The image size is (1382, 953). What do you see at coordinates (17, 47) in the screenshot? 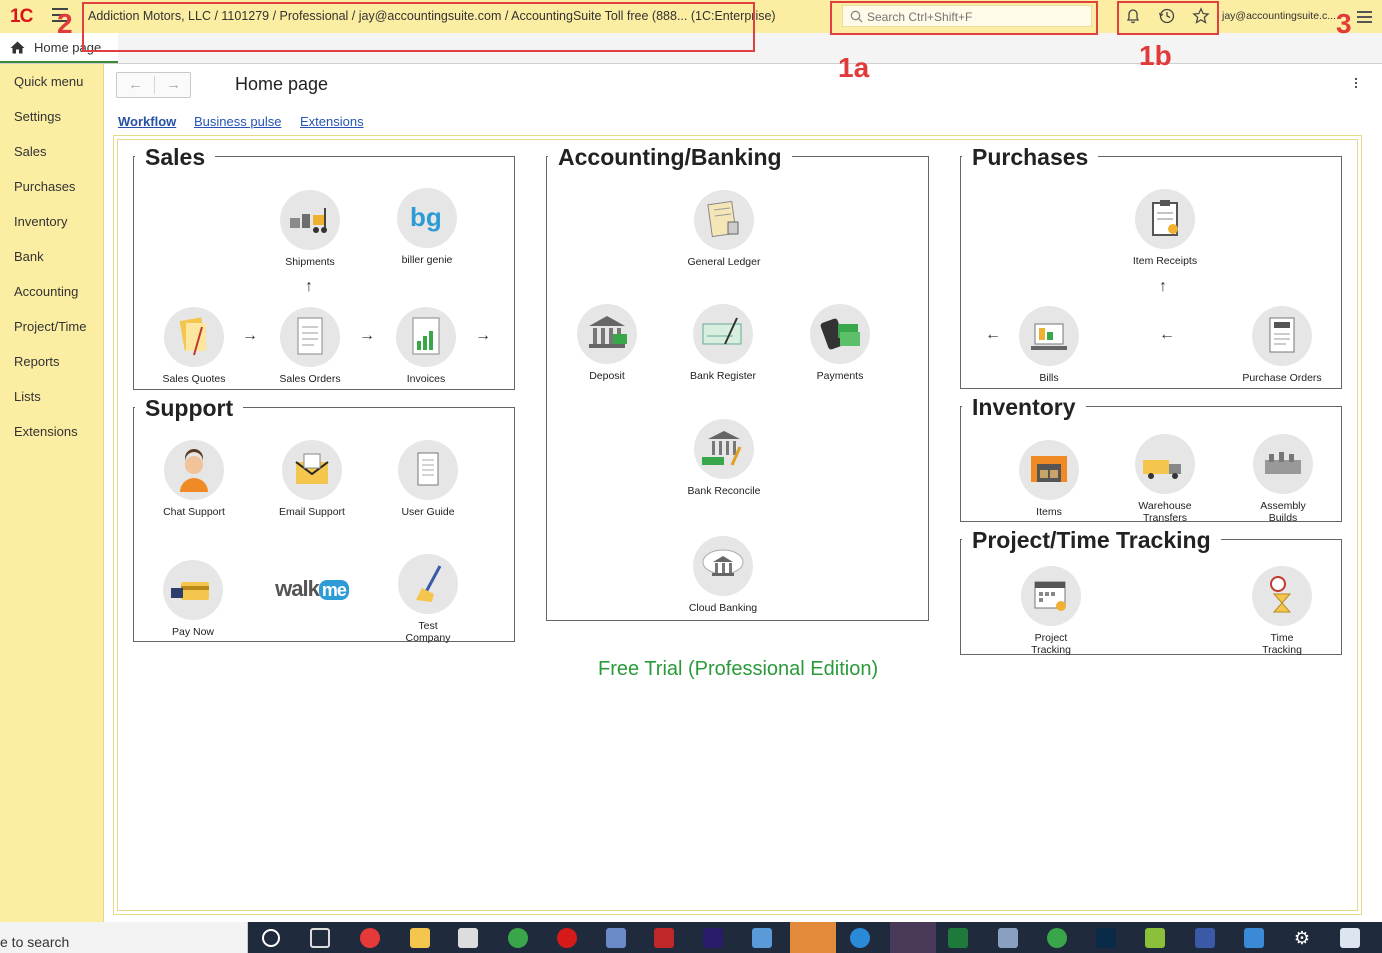
I see `home-icon` at bounding box center [17, 47].